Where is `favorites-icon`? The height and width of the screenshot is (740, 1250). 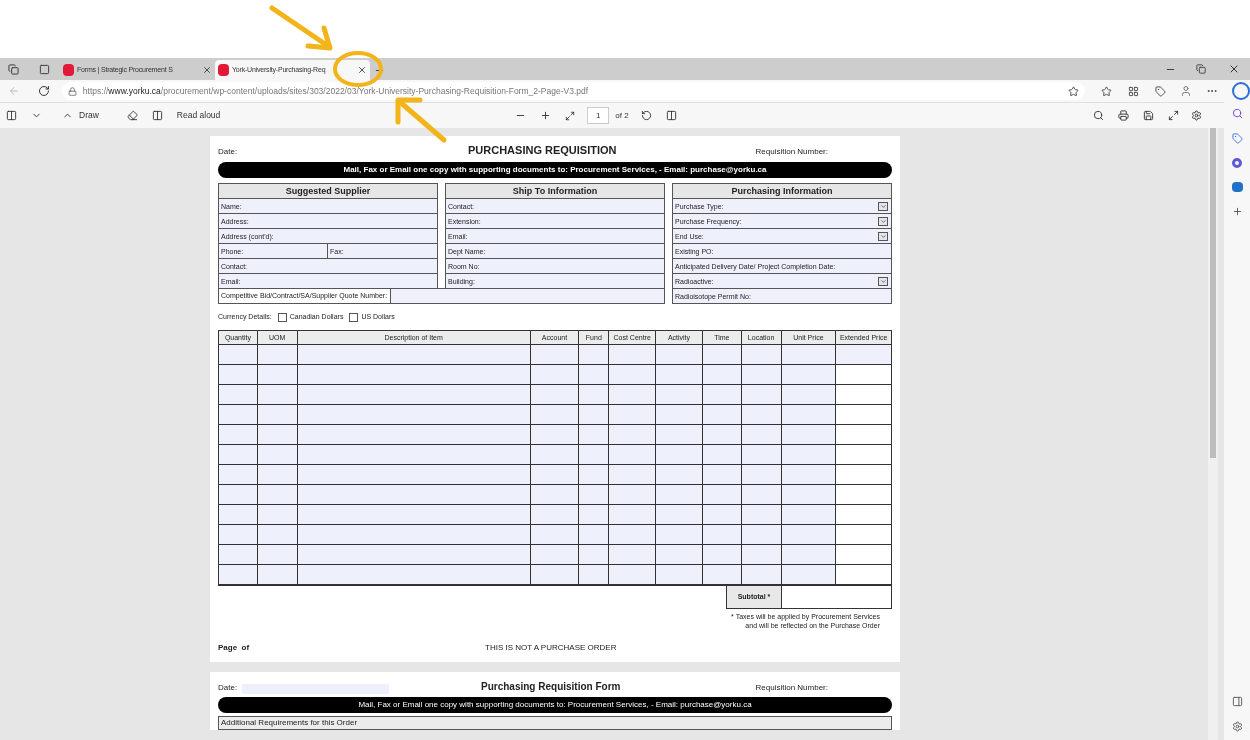 favorites-icon is located at coordinates (1107, 91).